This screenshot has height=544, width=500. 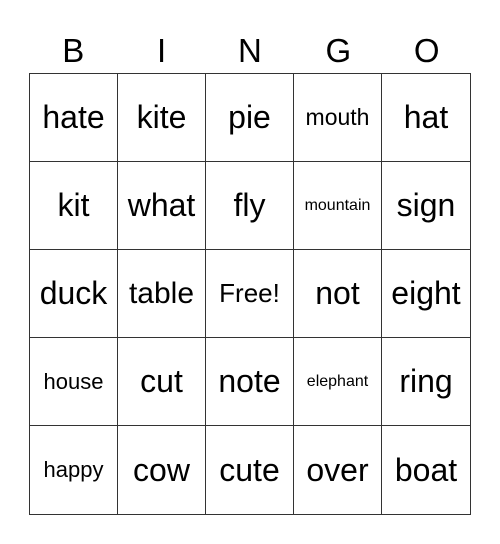 I want to click on bingo-cell: elephant, so click(x=338, y=382).